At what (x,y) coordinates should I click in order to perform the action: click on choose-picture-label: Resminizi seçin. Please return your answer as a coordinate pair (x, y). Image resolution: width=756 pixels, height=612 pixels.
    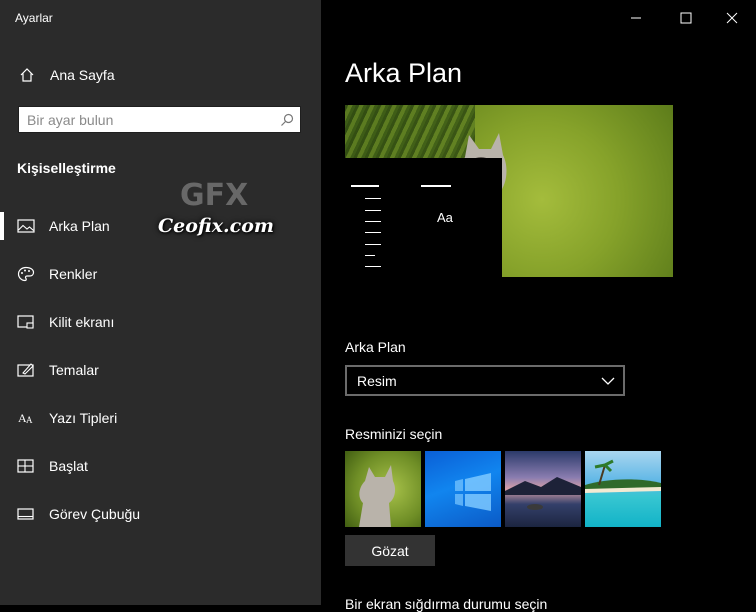
    Looking at the image, I should click on (394, 434).